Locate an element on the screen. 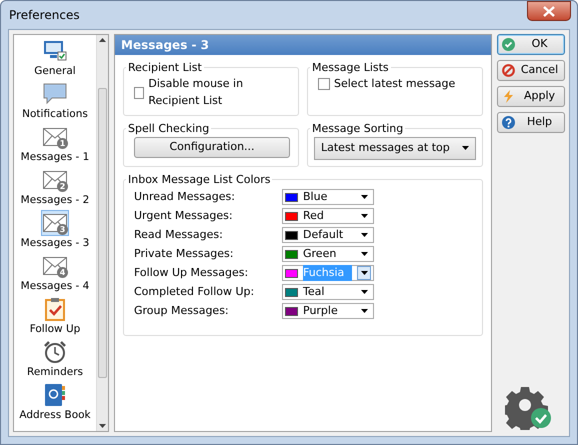 This screenshot has height=445, width=578. checkbox-text: Select latest message is located at coordinates (395, 84).